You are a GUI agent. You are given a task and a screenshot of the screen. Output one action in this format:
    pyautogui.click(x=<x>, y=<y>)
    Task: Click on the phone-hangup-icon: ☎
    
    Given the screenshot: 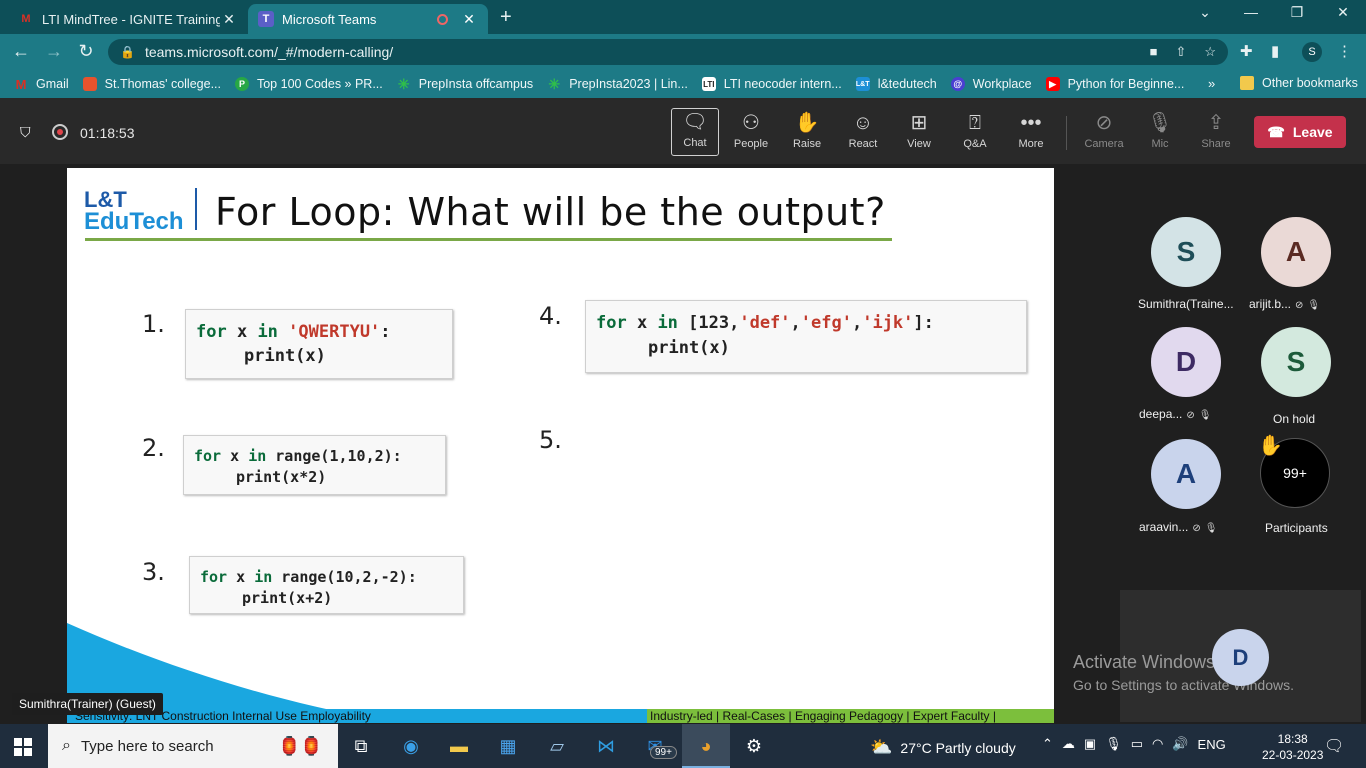 What is the action you would take?
    pyautogui.click(x=1276, y=131)
    